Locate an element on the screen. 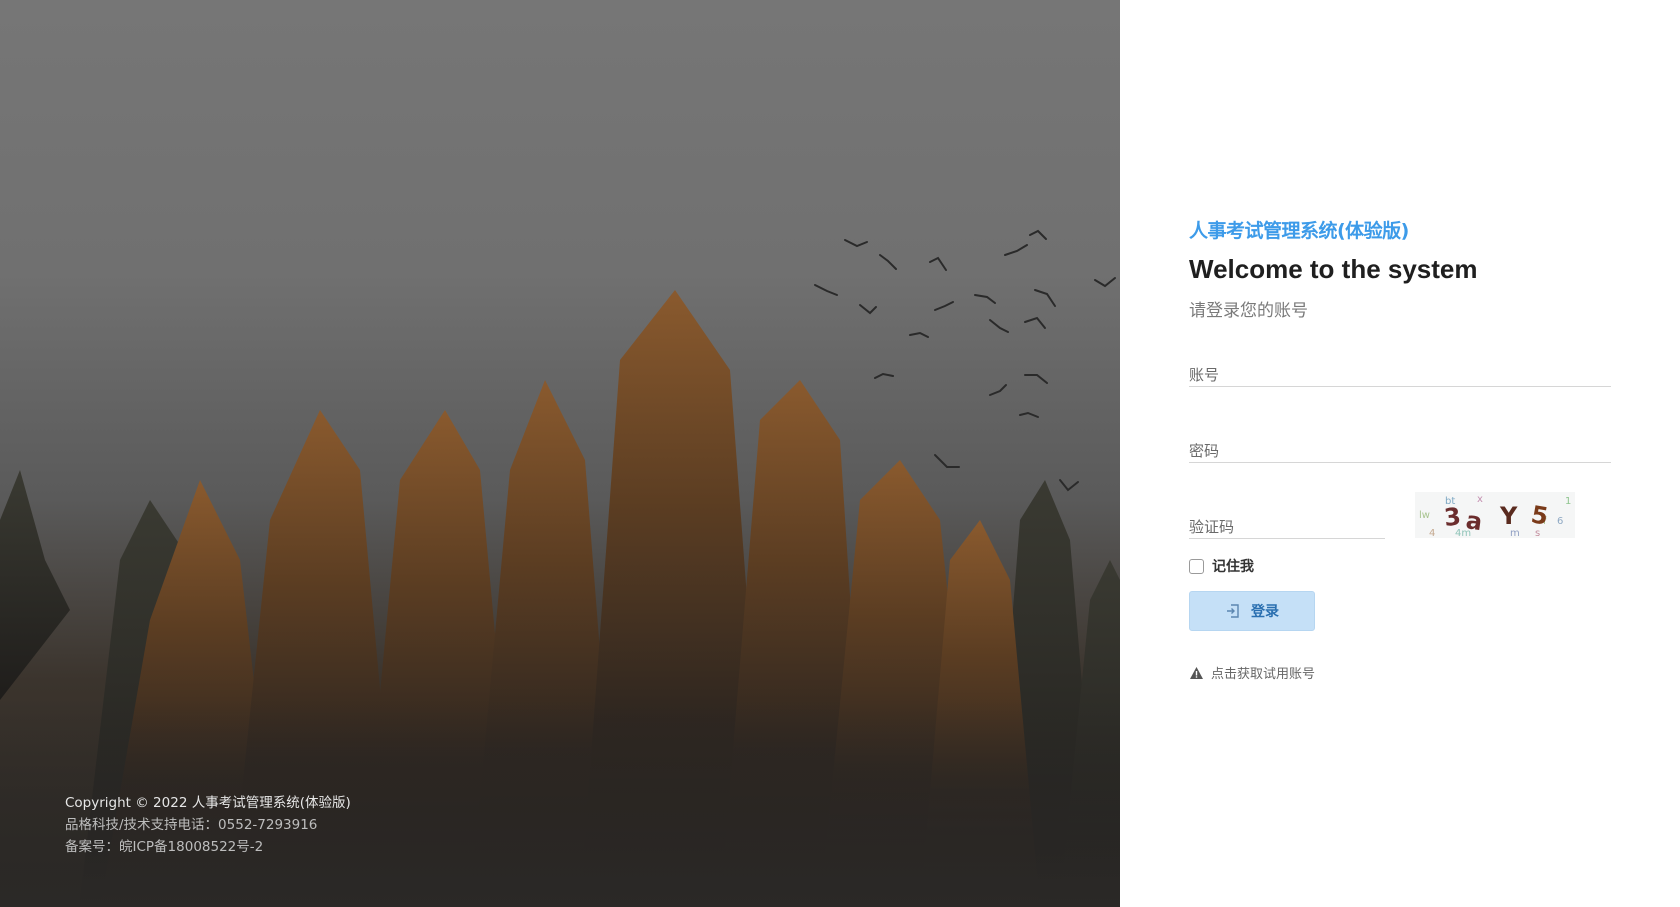  svg-text: Y is located at coordinates (1508, 516).